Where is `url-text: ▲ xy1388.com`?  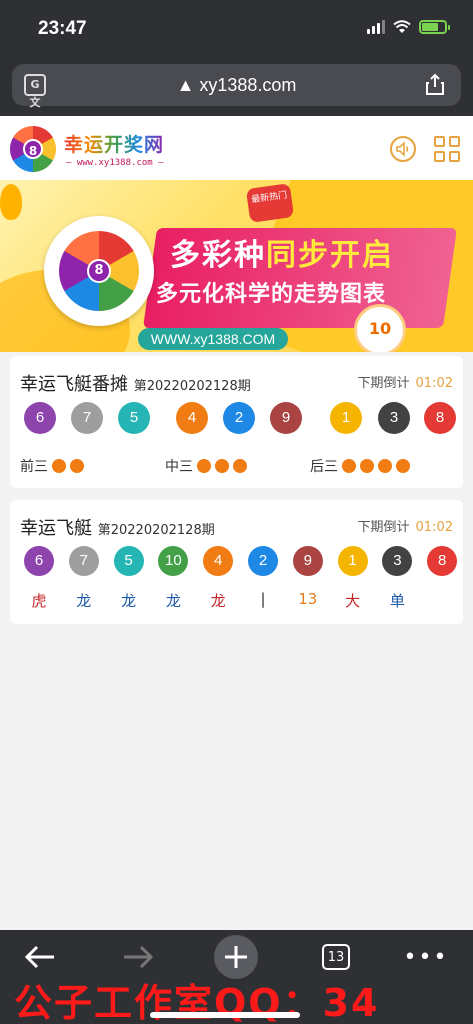
url-text: ▲ xy1388.com is located at coordinates (236, 85).